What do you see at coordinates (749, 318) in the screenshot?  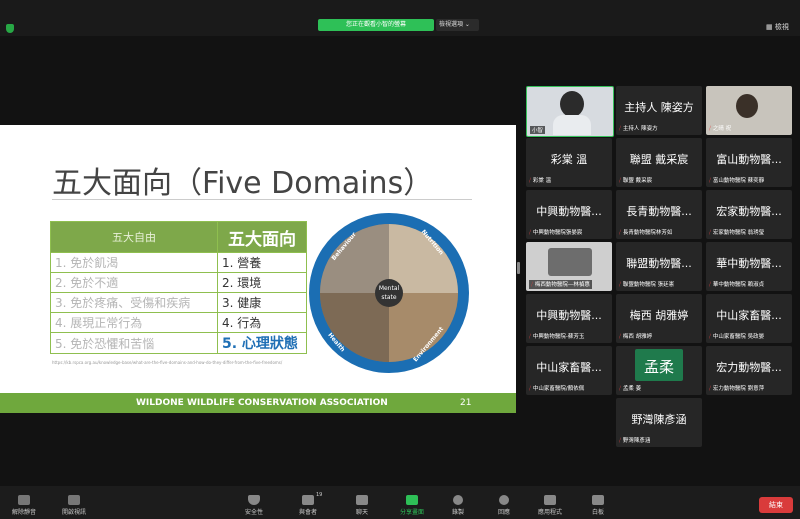 I see `participant-tile: 中山家畜醫... ⧸ 中山家畜醫院 吳政晏` at bounding box center [749, 318].